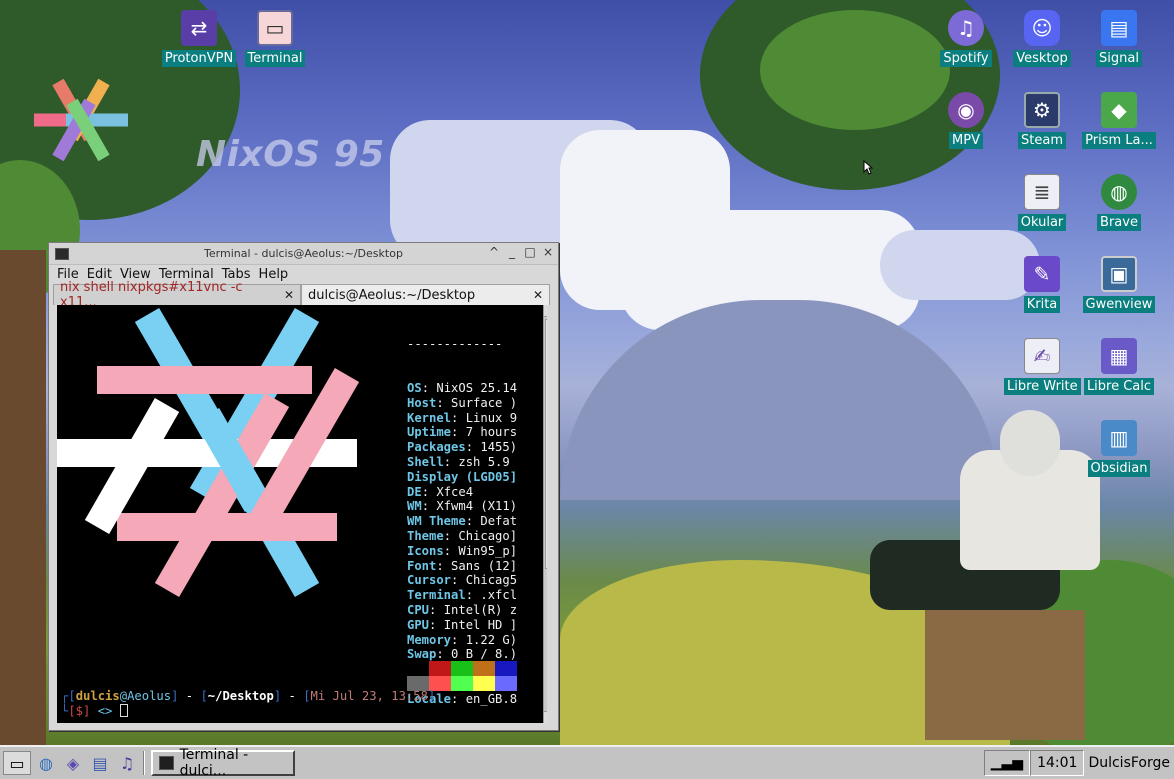 This screenshot has width=1174, height=779. I want to click on desktop-icon-signal: ▤ Signal, so click(1119, 38).